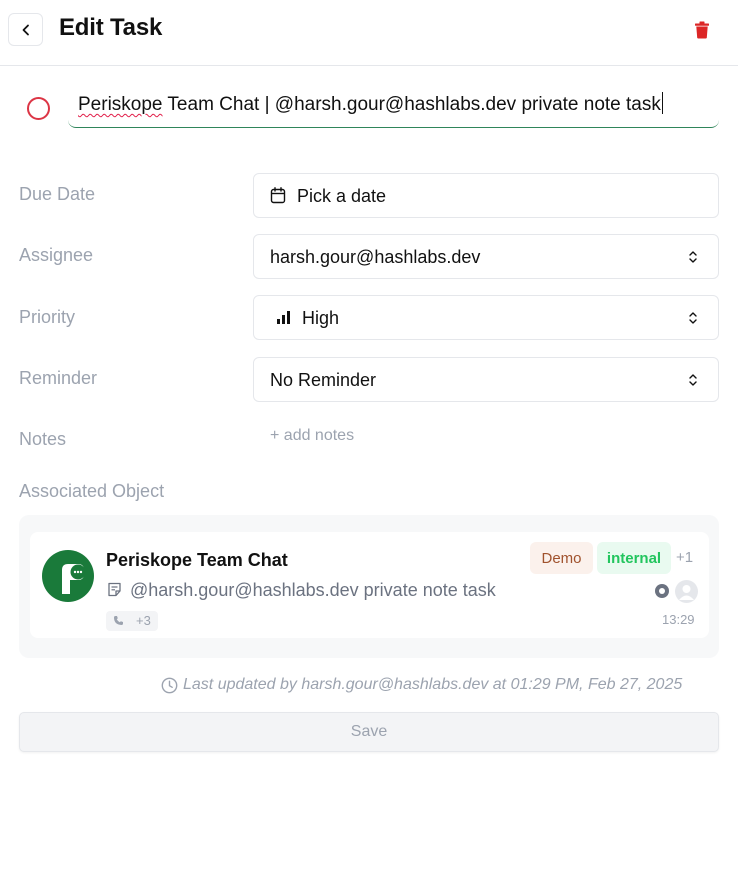  I want to click on assignee-value: harsh.gour@hashlabs.dev, so click(375, 257).